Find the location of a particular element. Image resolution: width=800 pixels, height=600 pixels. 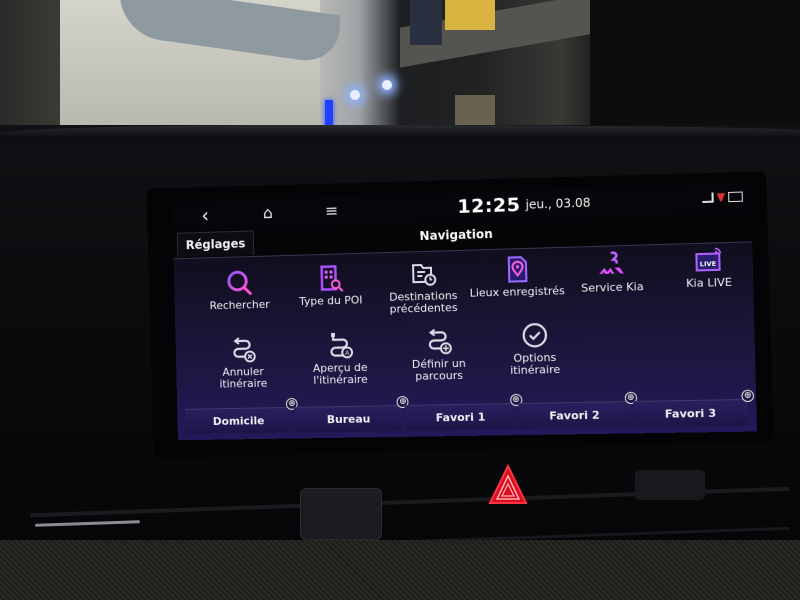

route-overview-icon: A is located at coordinates (340, 345).